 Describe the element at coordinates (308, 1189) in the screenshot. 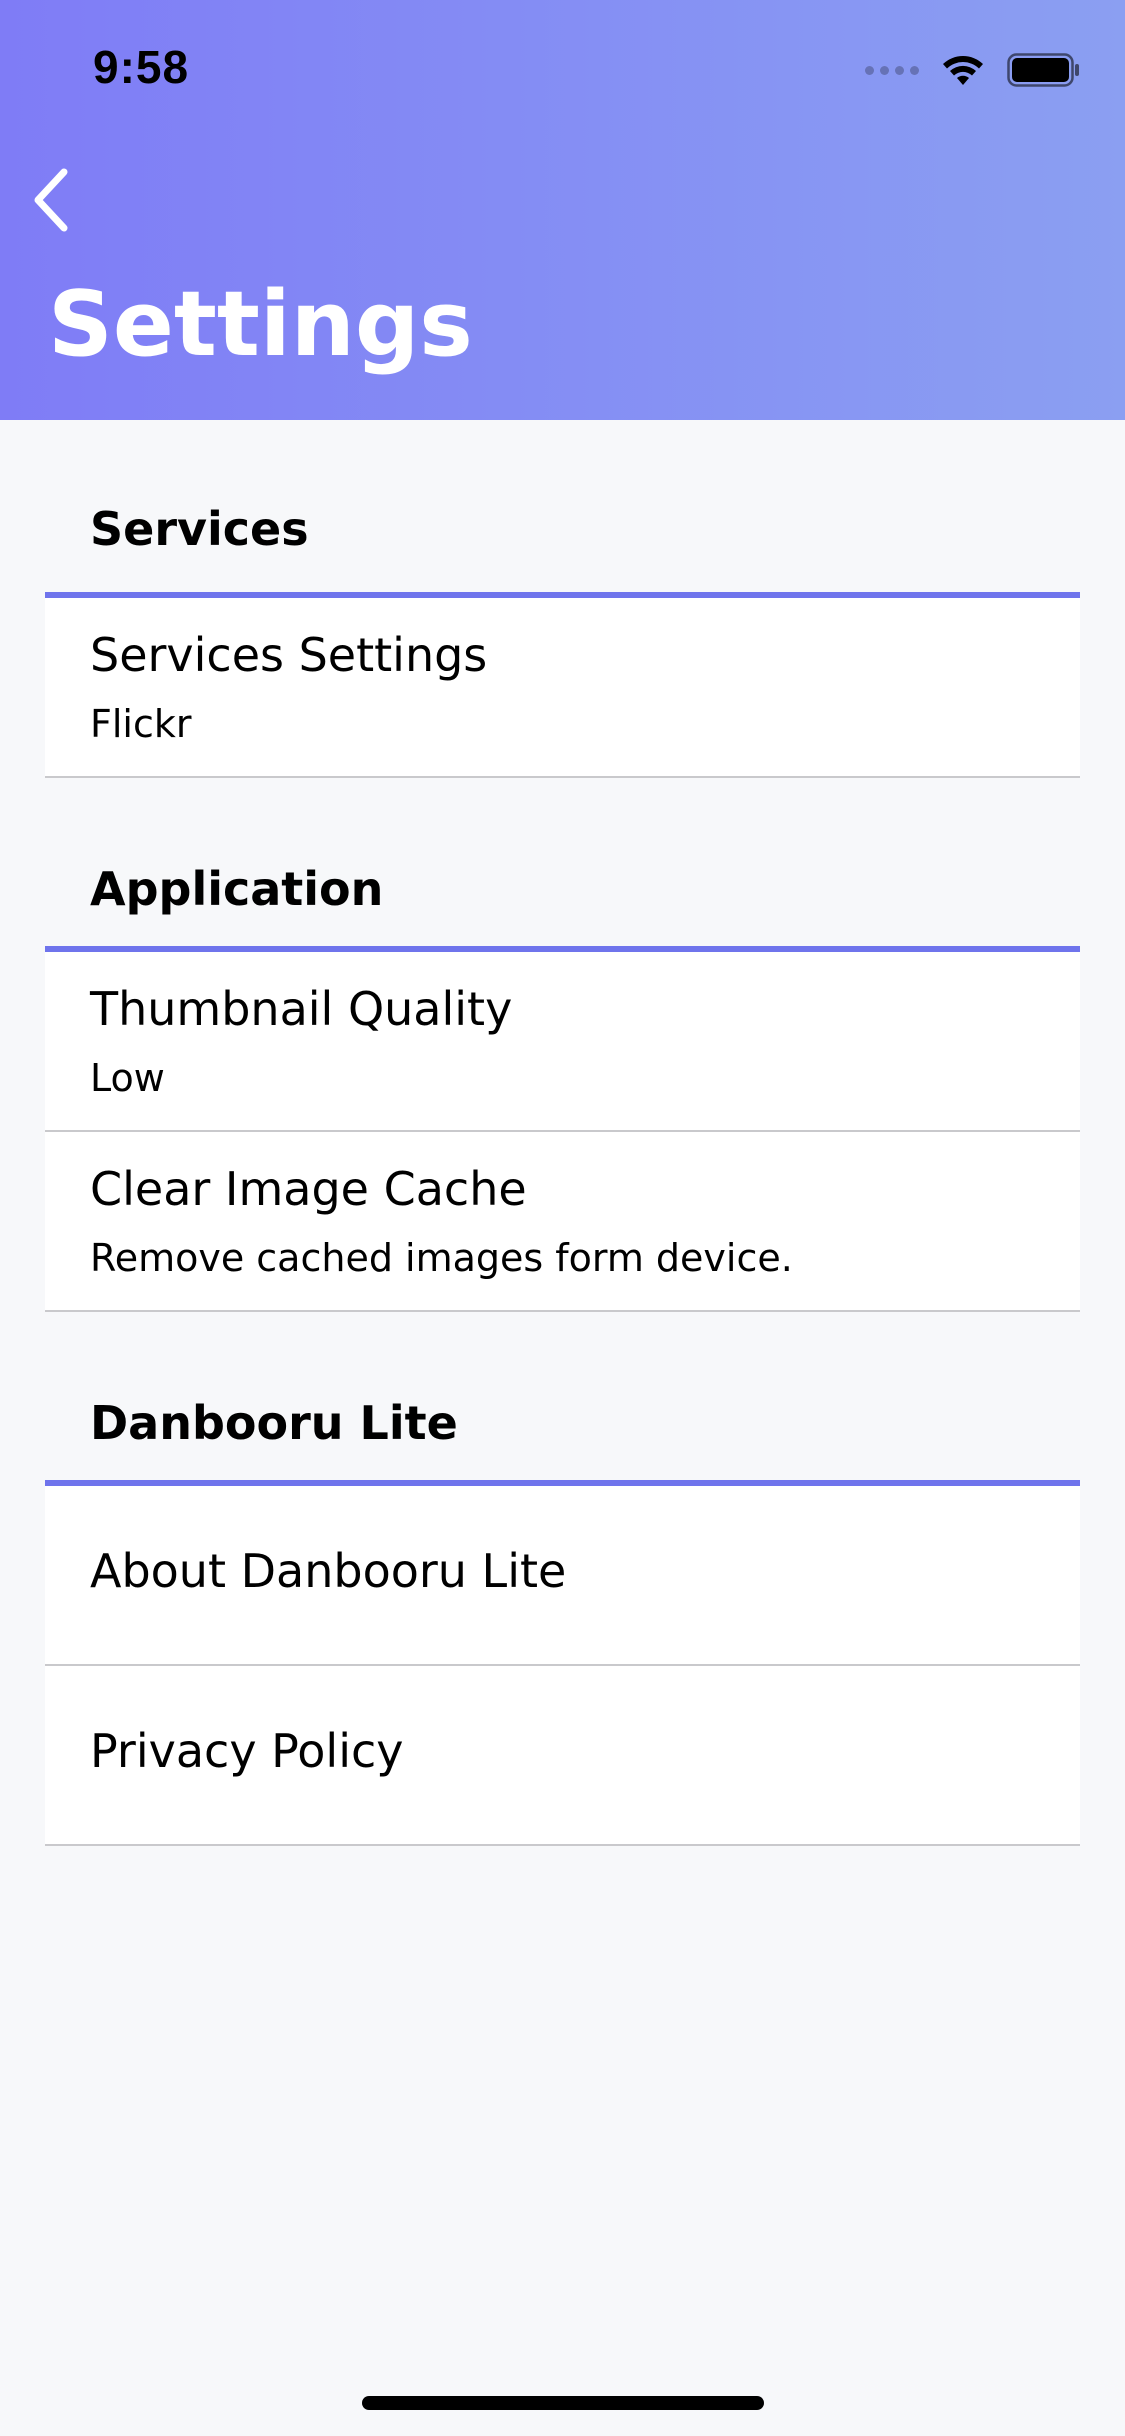

I see `row-title: Clear Image Cache` at that location.